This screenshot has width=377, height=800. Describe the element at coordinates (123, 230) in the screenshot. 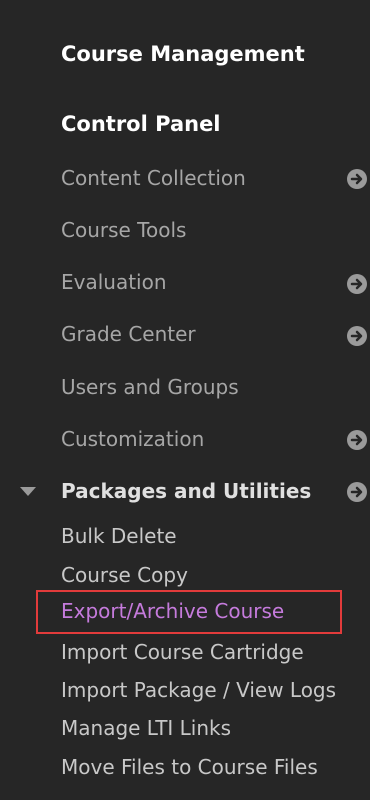

I see `menu-item-course-tools: Course Tools` at that location.